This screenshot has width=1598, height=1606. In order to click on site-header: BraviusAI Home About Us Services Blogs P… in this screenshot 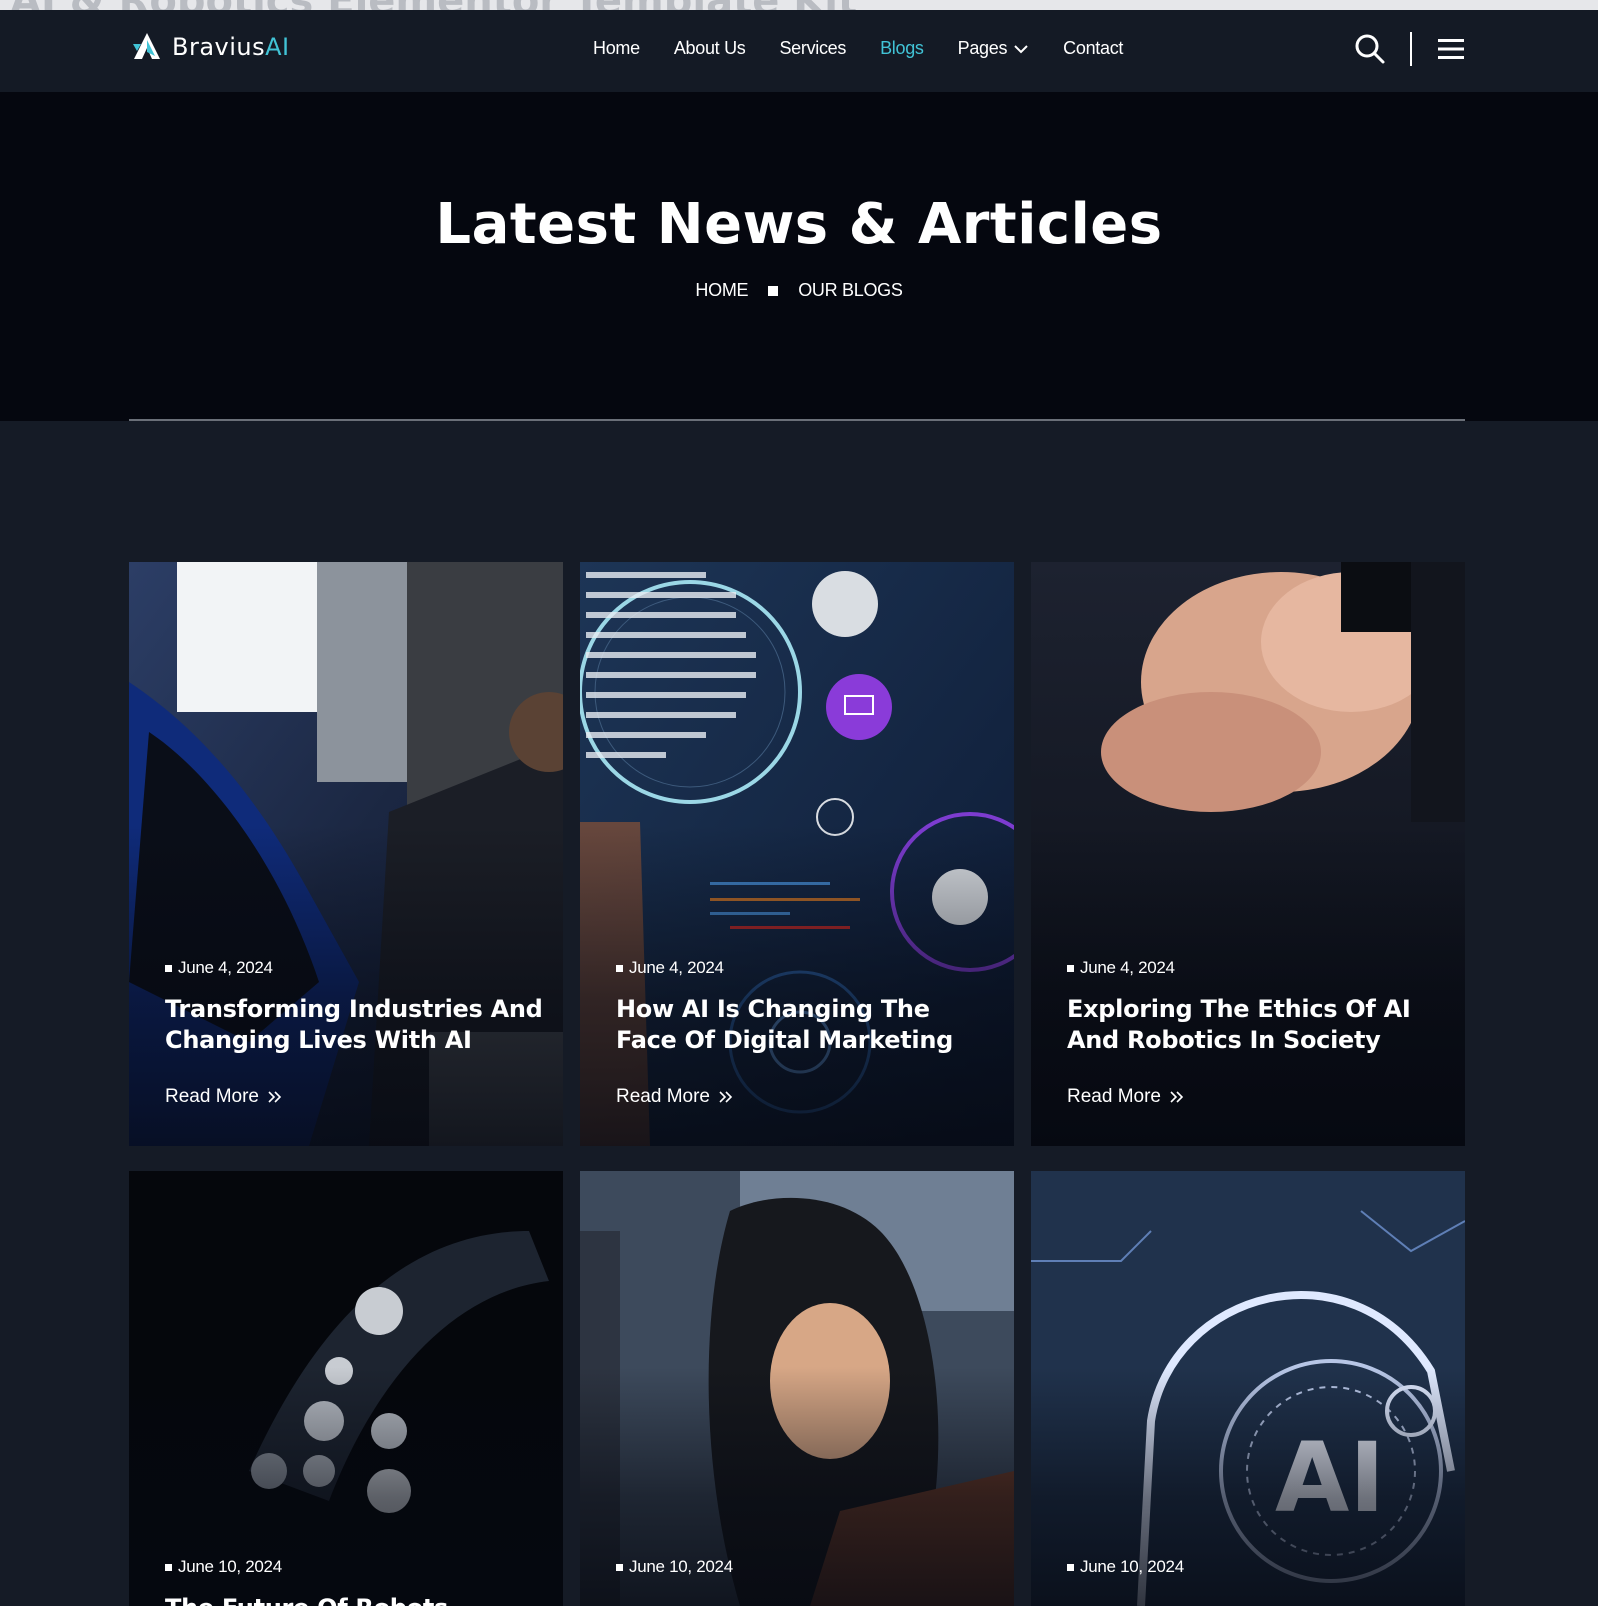, I will do `click(799, 51)`.